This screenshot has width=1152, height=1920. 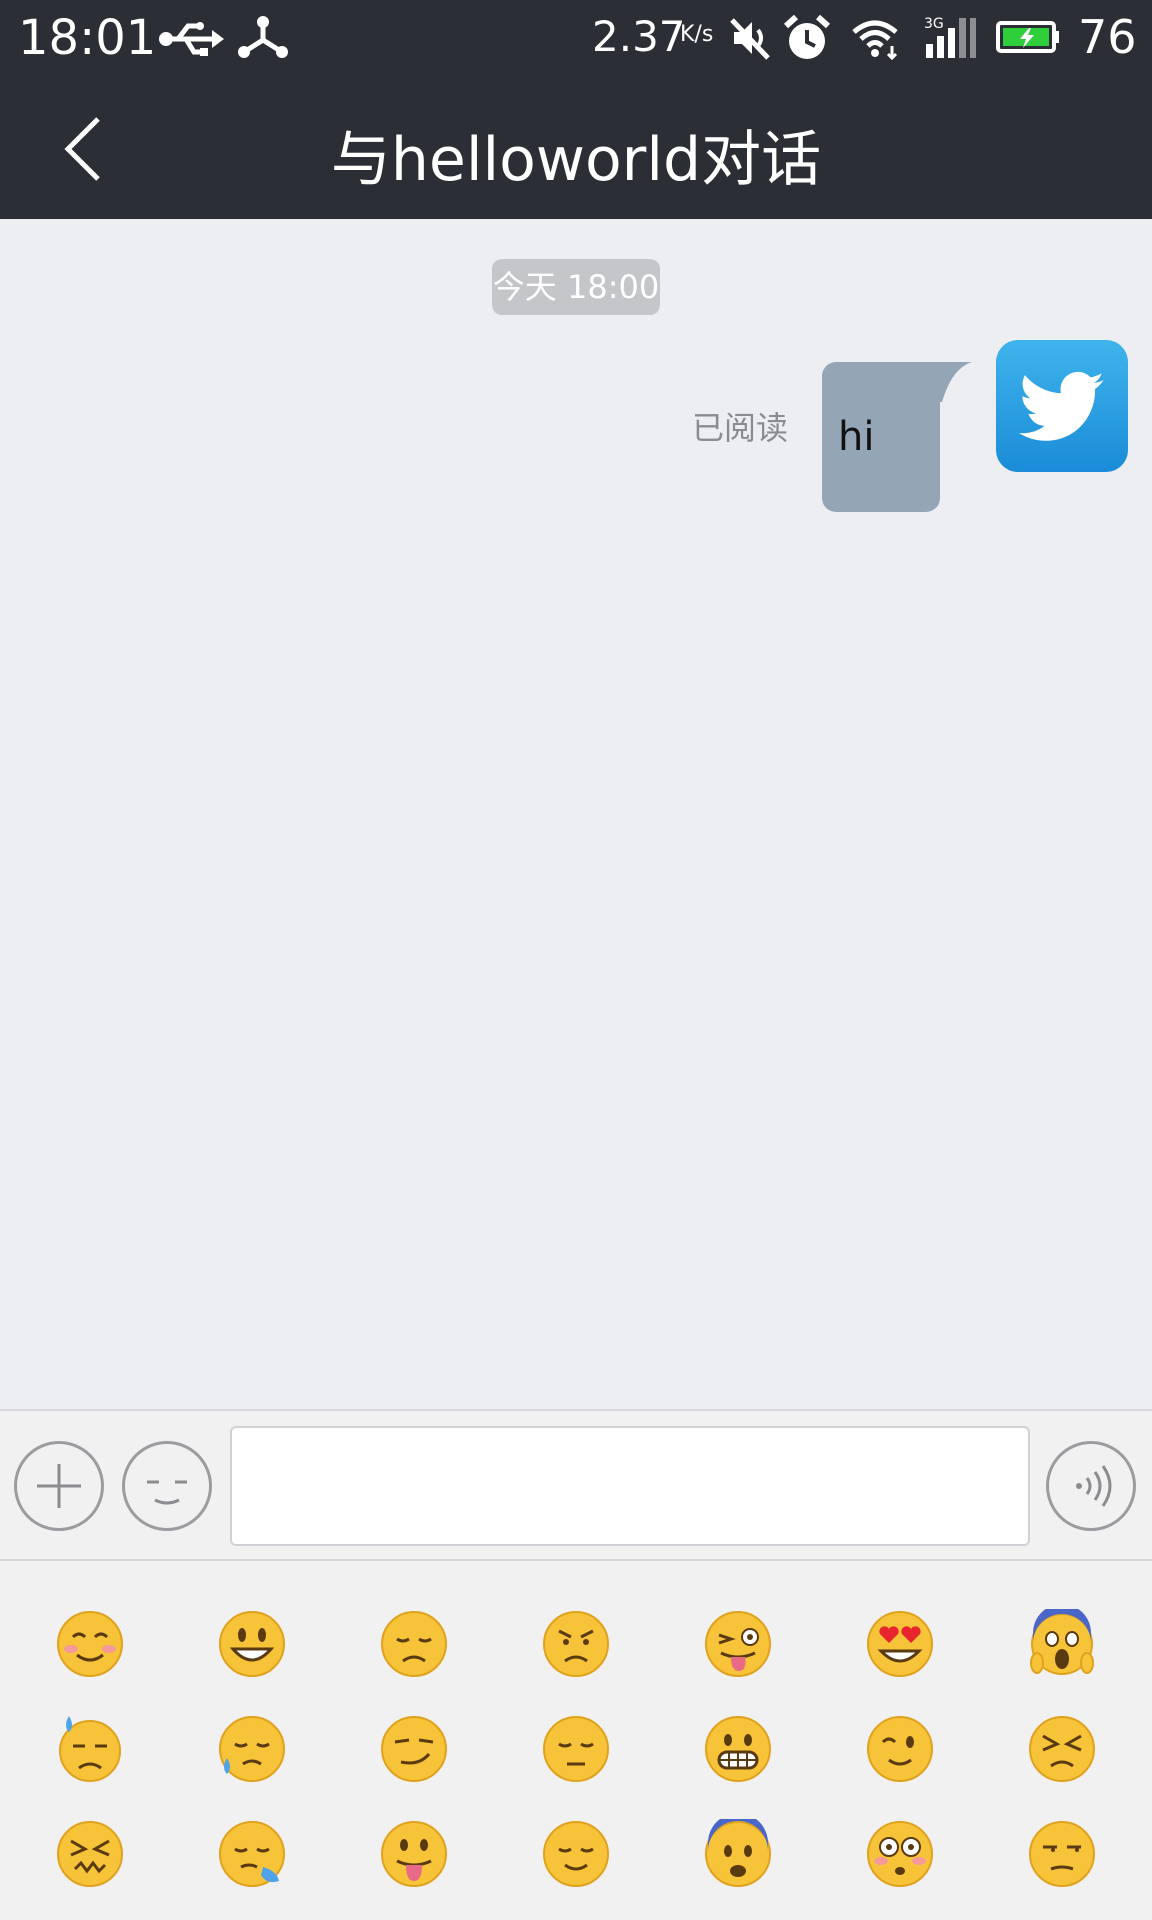 What do you see at coordinates (955, 382) in the screenshot?
I see `bubble-tail` at bounding box center [955, 382].